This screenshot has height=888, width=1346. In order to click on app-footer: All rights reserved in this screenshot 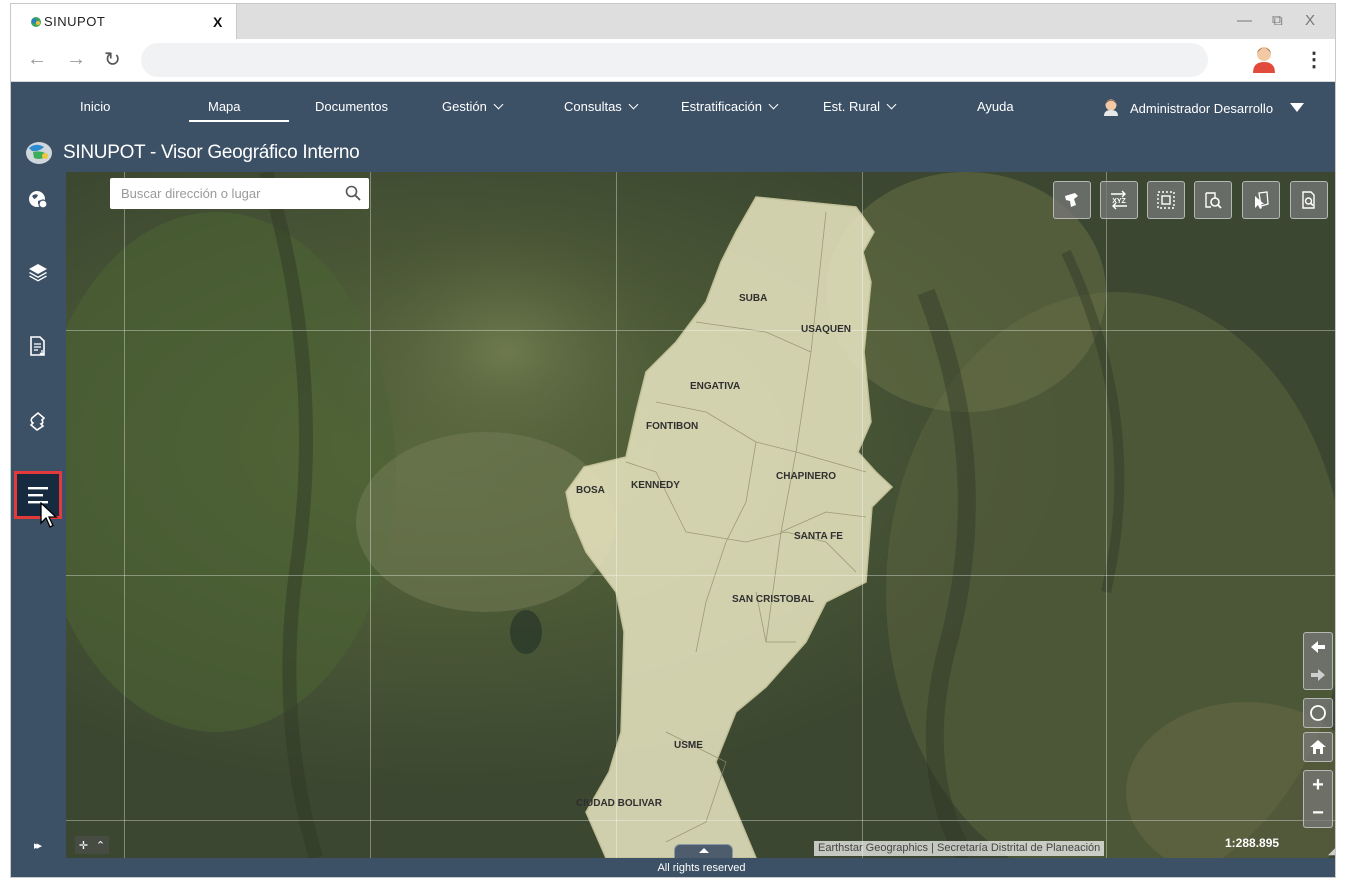, I will do `click(700, 867)`.